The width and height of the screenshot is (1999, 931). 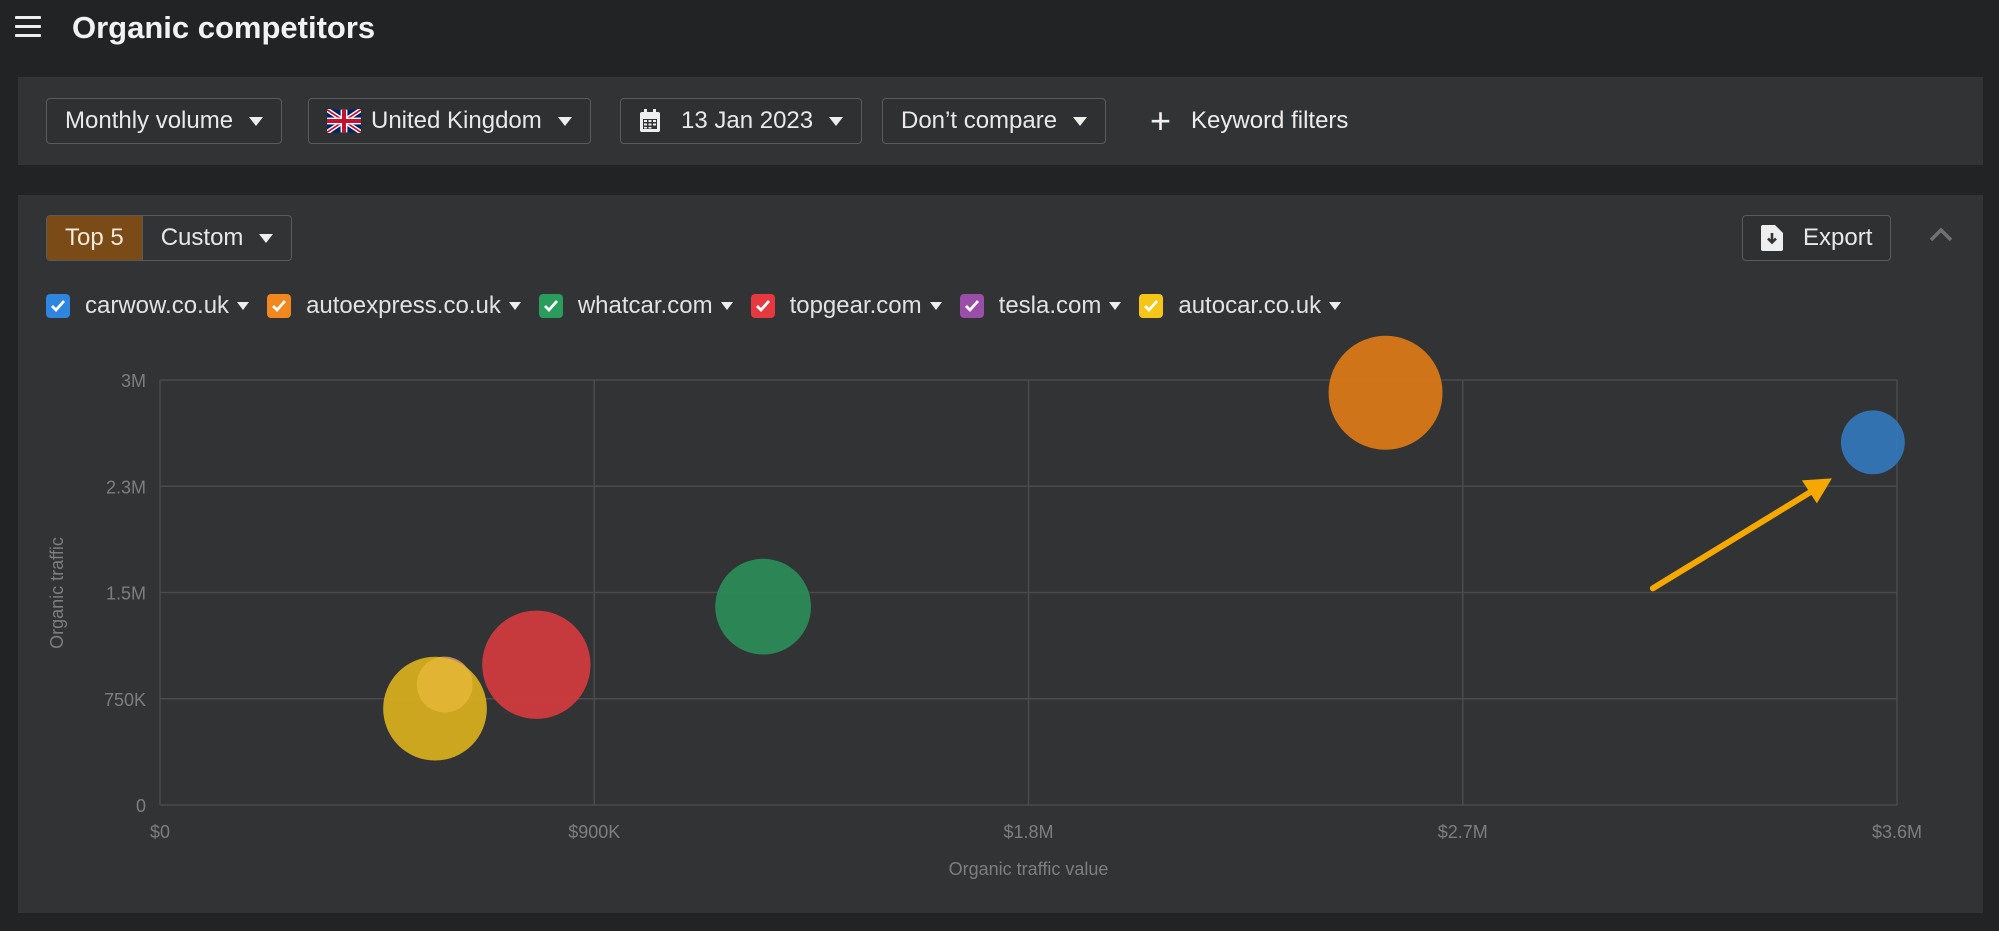 I want to click on keyword-filters-label: Keyword filters, so click(x=1270, y=120).